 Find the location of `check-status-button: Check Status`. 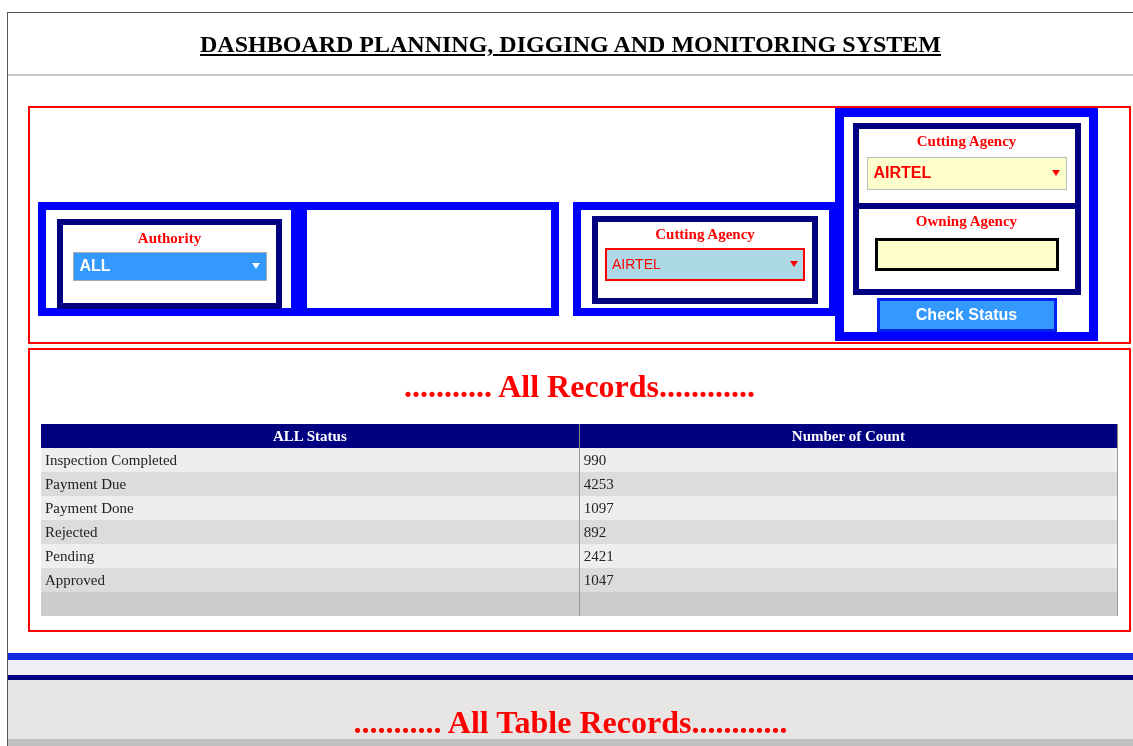

check-status-button: Check Status is located at coordinates (966, 315).